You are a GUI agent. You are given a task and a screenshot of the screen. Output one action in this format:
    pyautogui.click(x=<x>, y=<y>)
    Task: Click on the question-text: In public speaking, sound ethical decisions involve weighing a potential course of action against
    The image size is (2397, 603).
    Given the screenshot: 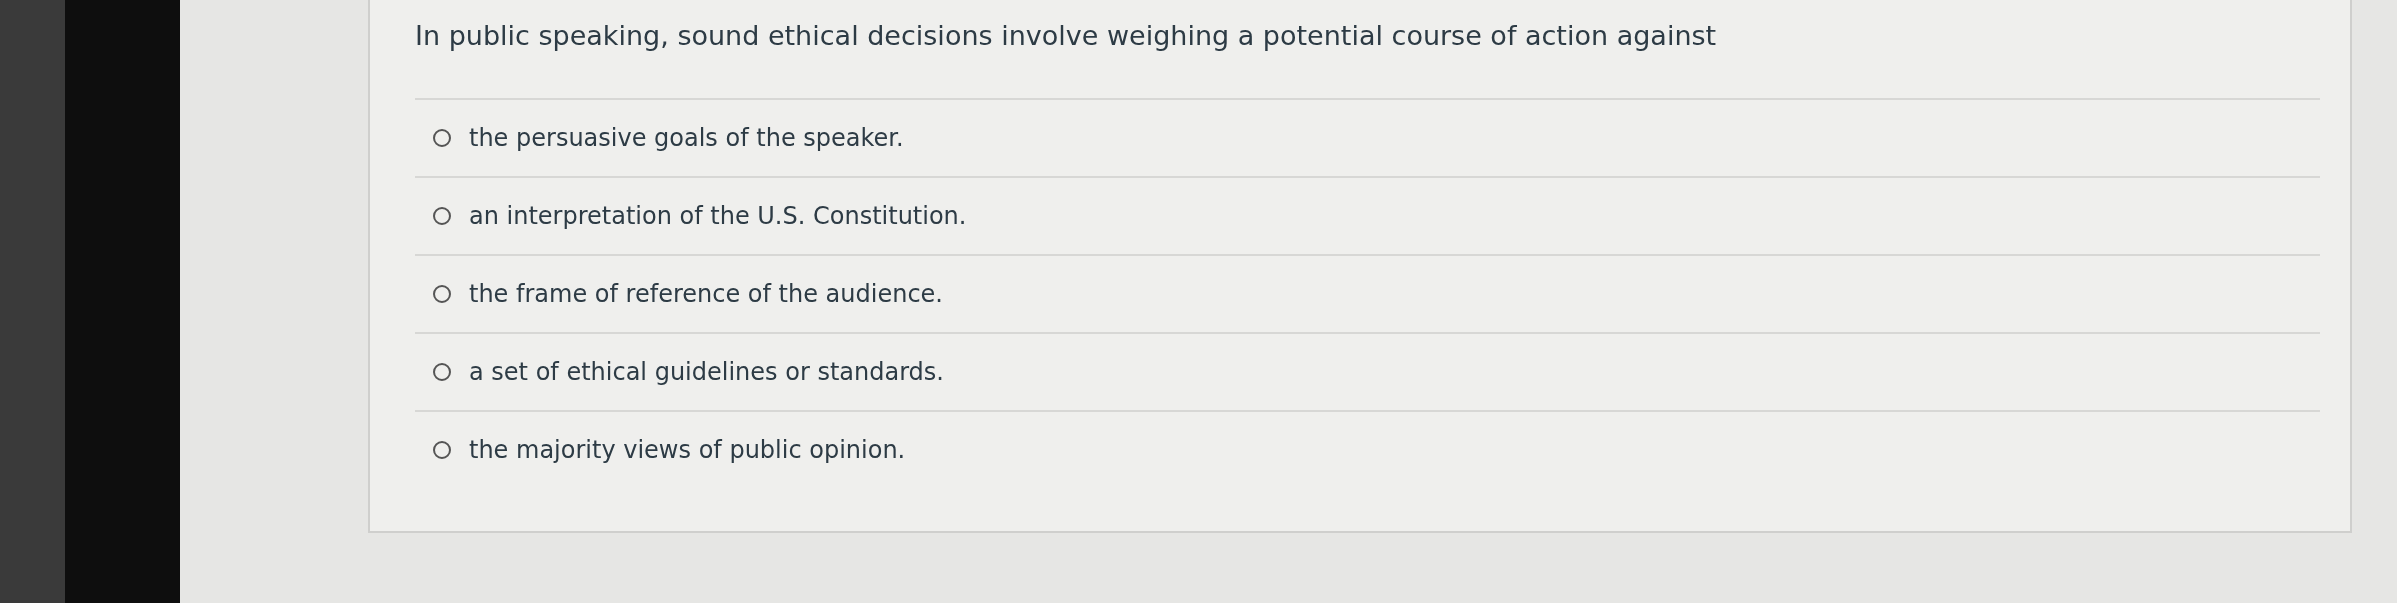 What is the action you would take?
    pyautogui.click(x=1066, y=36)
    